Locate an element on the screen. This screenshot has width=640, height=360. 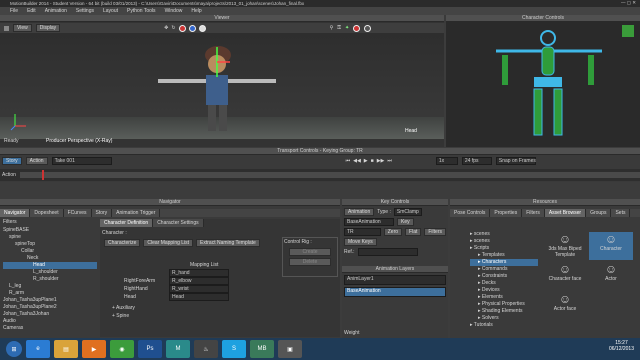
move-keys-button: Move Keys is located at coordinates (360, 242).